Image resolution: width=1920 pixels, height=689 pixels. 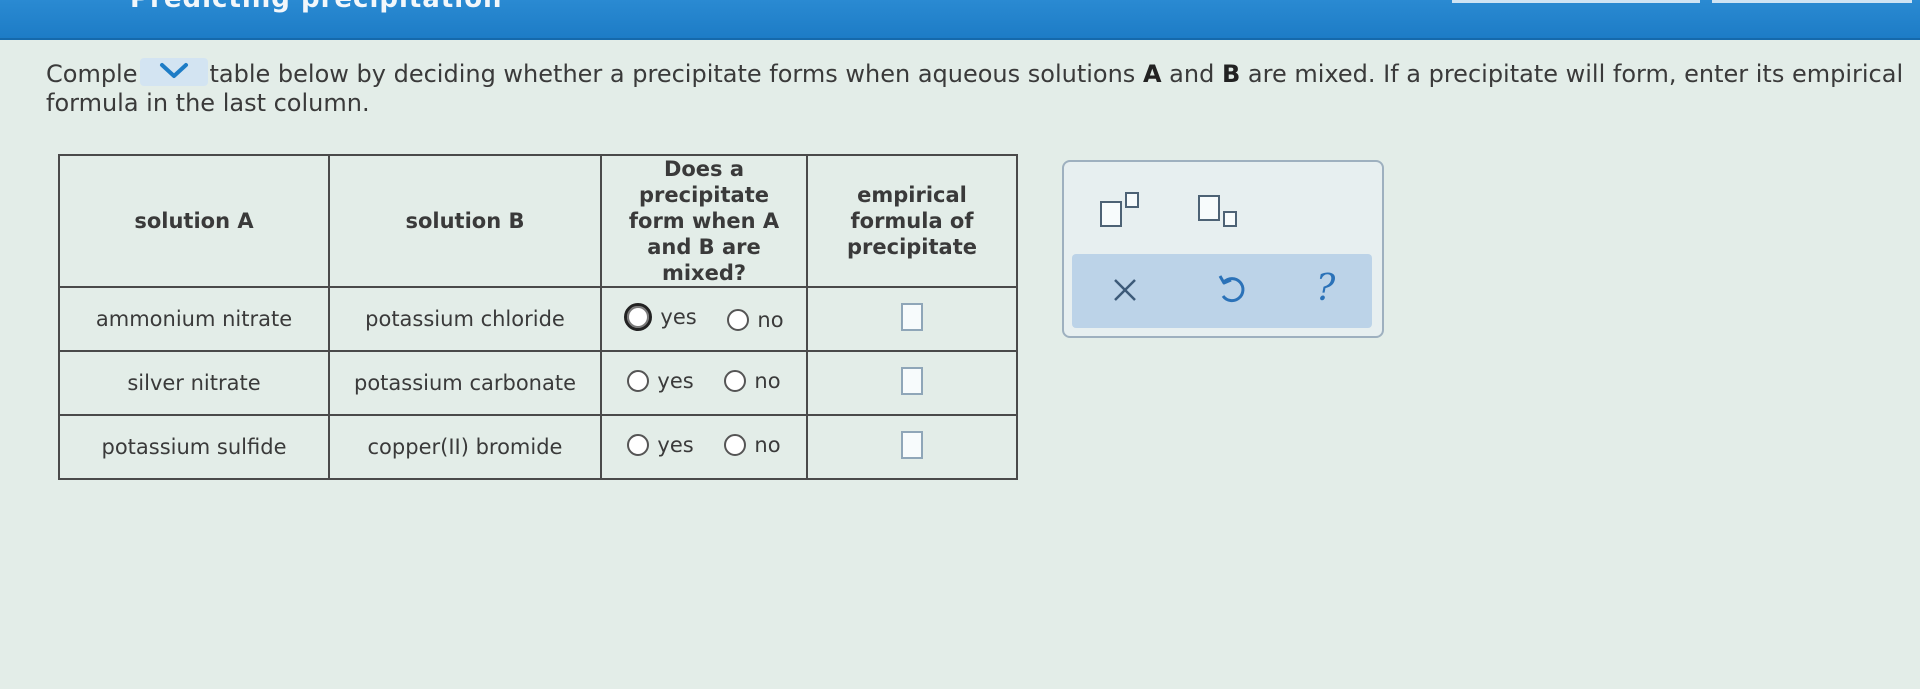 I want to click on cell-solution-b: copper(II) bromide, so click(x=465, y=447).